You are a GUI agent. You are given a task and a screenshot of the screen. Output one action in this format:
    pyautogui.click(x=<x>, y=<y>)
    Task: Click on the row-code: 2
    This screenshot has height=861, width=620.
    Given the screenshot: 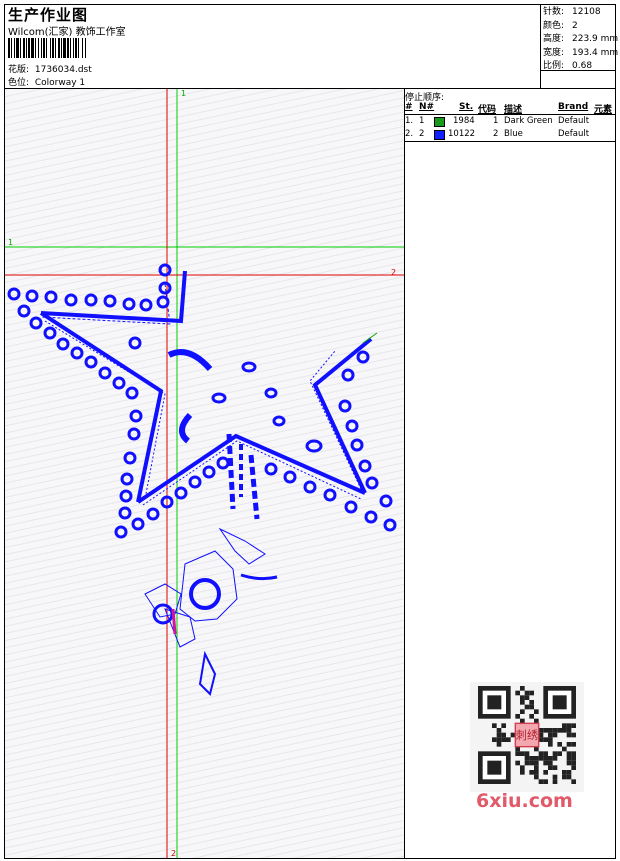 What is the action you would take?
    pyautogui.click(x=496, y=134)
    